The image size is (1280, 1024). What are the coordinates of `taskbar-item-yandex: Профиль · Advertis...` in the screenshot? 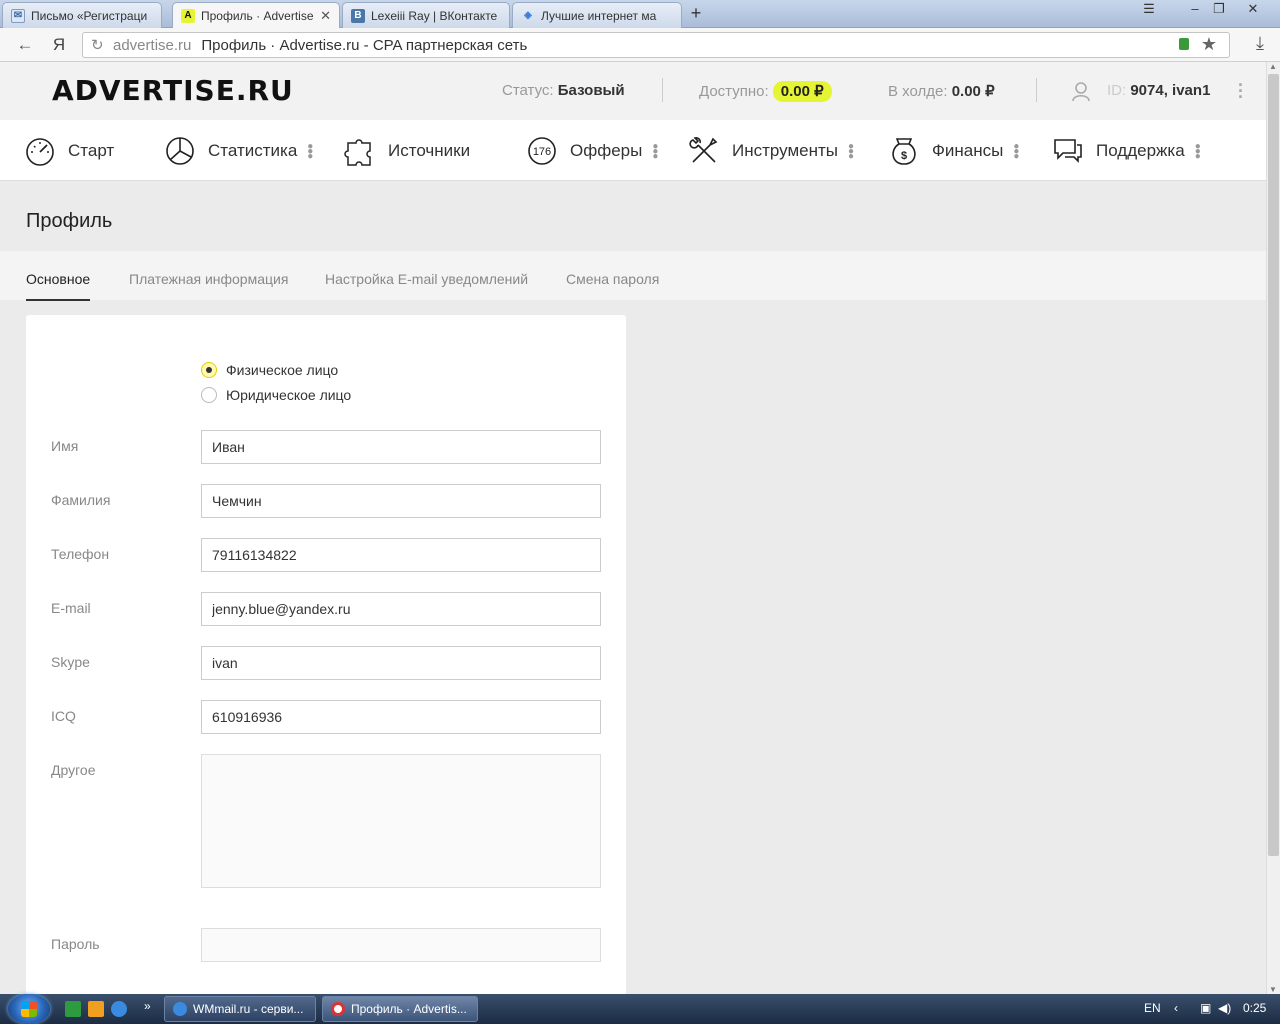 It's located at (400, 1009).